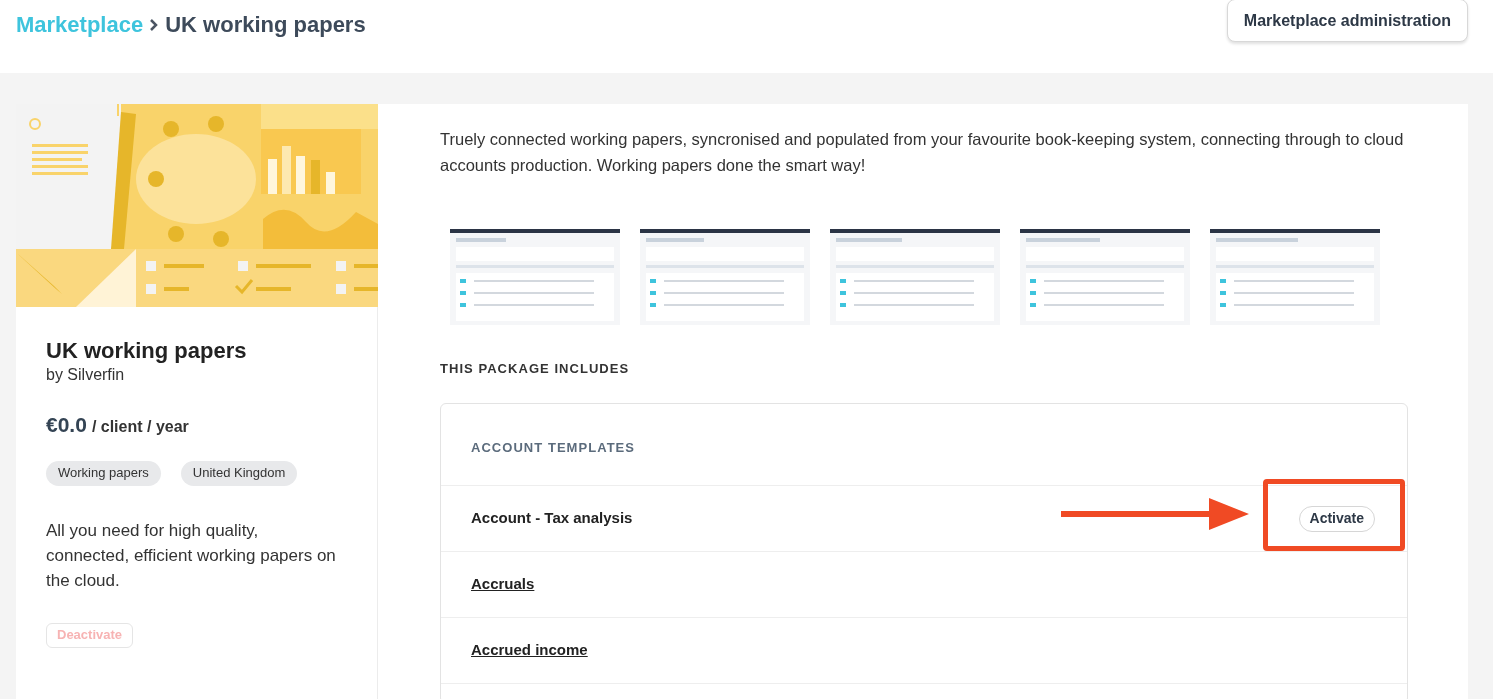  I want to click on tag: Working papers, so click(103, 473).